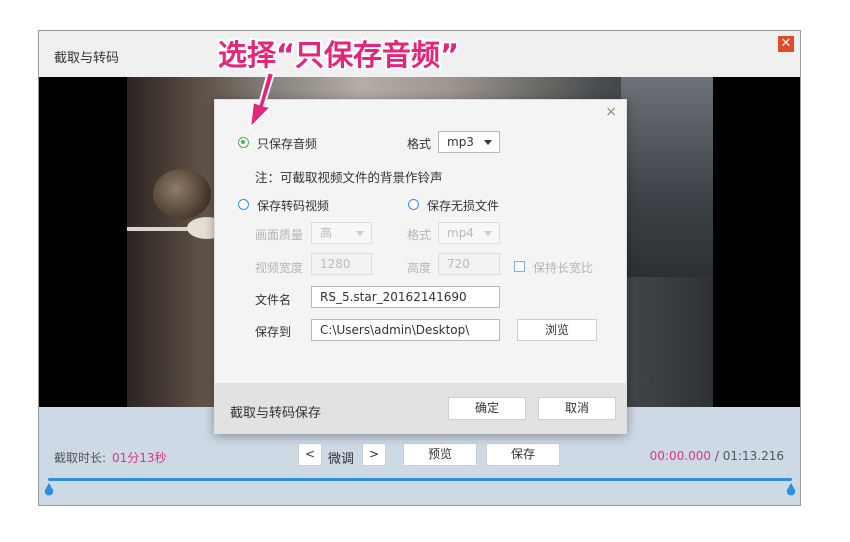 This screenshot has width=850, height=542. Describe the element at coordinates (374, 454) in the screenshot. I see `fine-tune-next-button: >` at that location.